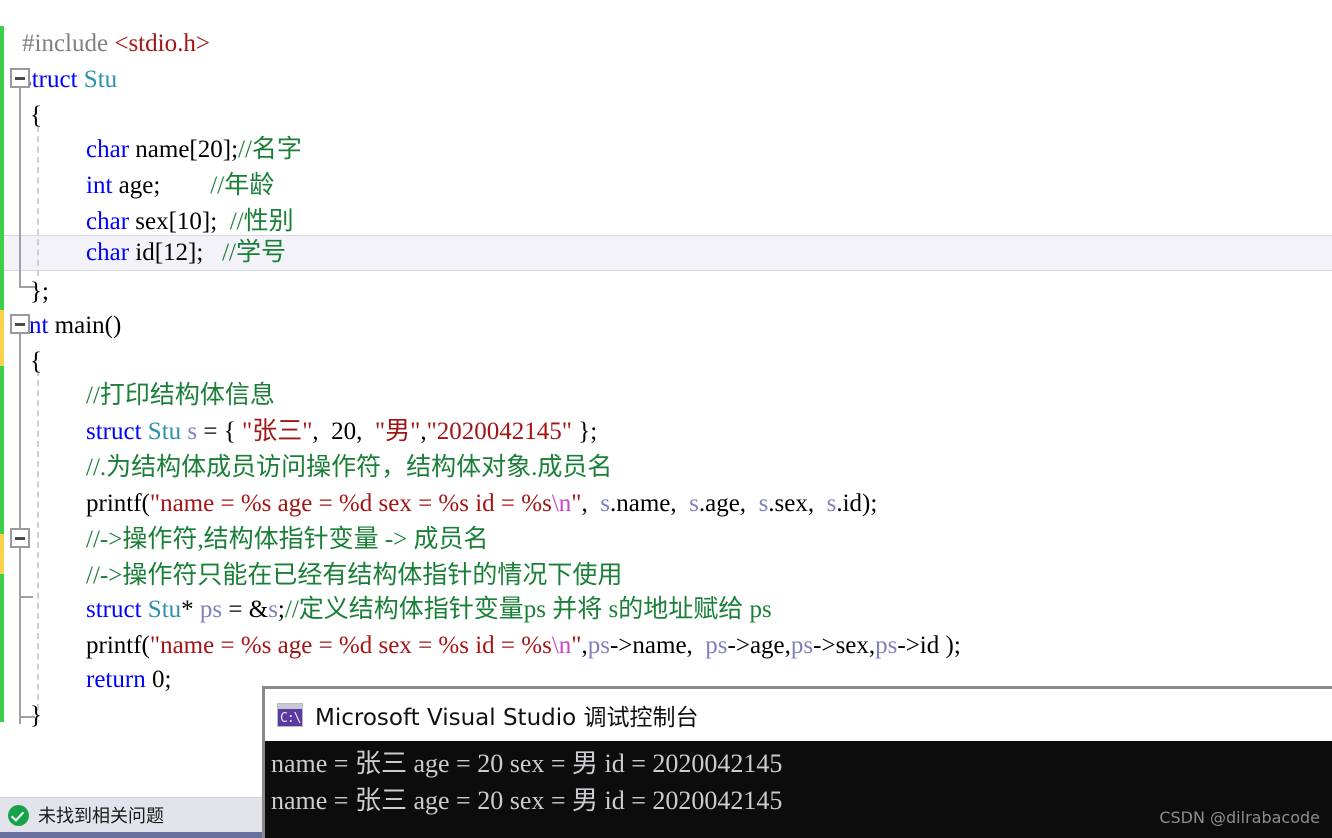  What do you see at coordinates (666, 362) in the screenshot?
I see `line-main-open: {` at bounding box center [666, 362].